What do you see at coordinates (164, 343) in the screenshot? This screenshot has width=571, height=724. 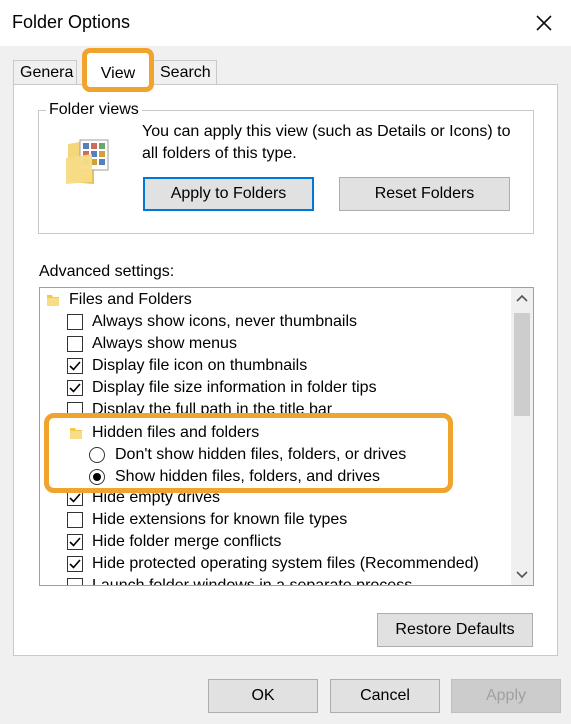 I see `list-item-label: Always show menus` at bounding box center [164, 343].